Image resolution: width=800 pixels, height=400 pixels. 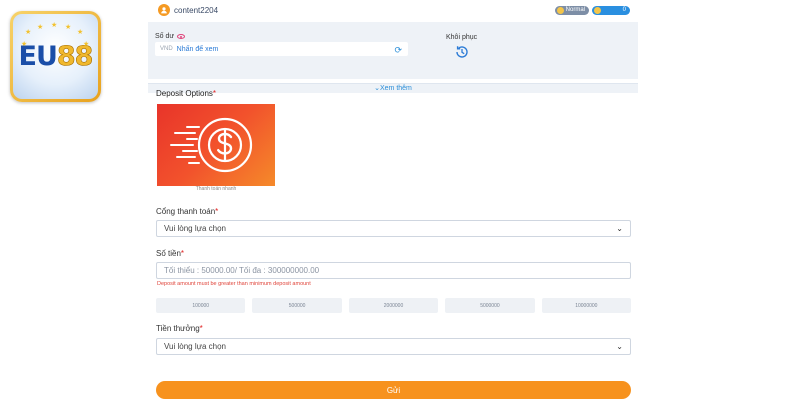 I want to click on quick-pay-option, so click(x=216, y=145).